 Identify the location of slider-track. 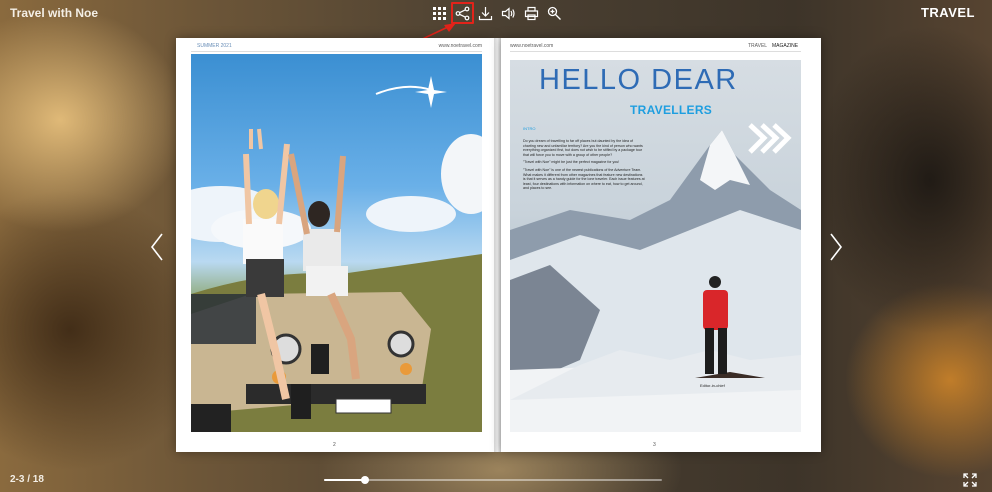
(493, 480).